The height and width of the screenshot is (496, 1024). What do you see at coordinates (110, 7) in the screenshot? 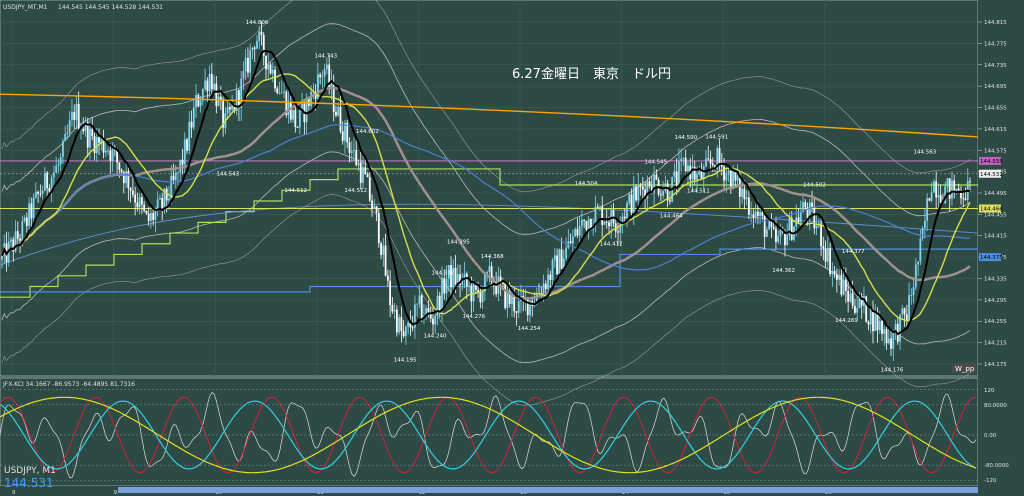
I see `ohlc-info: 144.545 144.545 144.528 144.531` at bounding box center [110, 7].